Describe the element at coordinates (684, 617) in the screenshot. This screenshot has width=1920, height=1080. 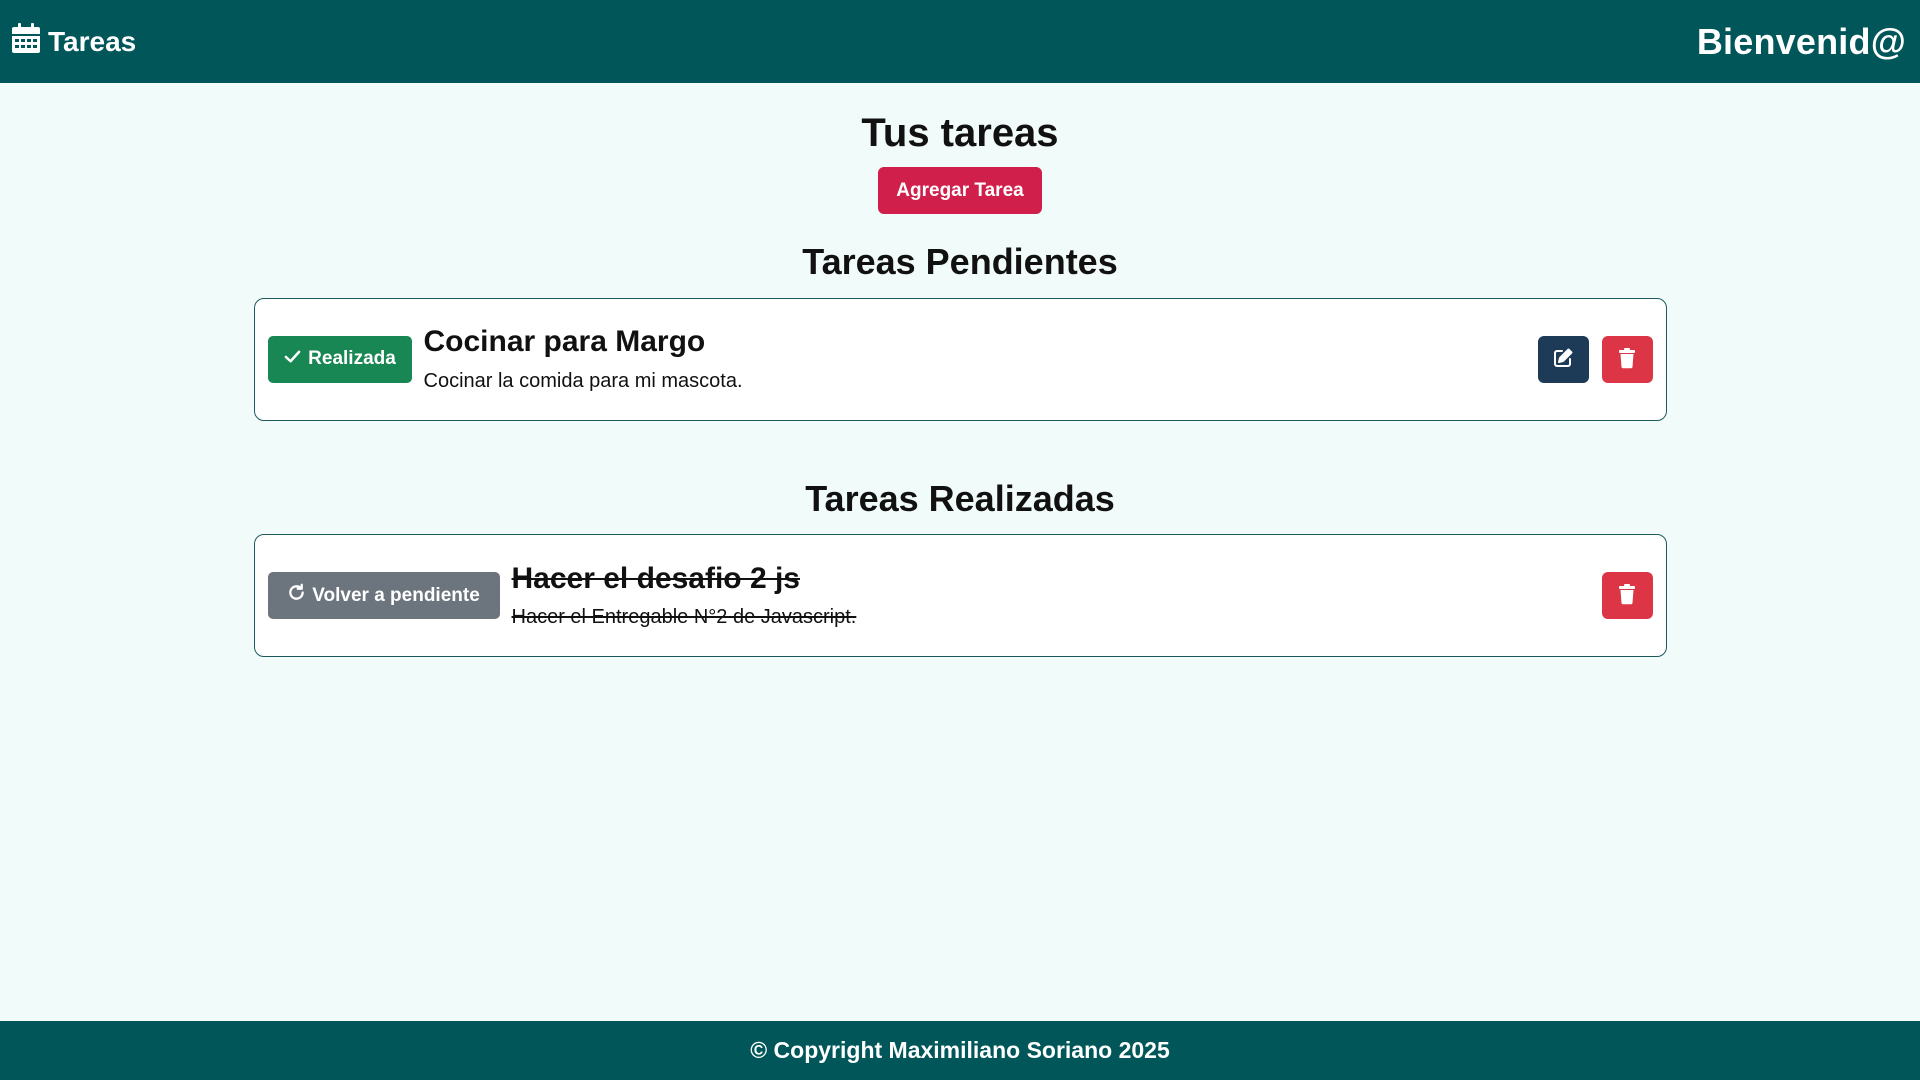
I see `task-description: Hacer el Entregable N°2 de Javascript.` at that location.